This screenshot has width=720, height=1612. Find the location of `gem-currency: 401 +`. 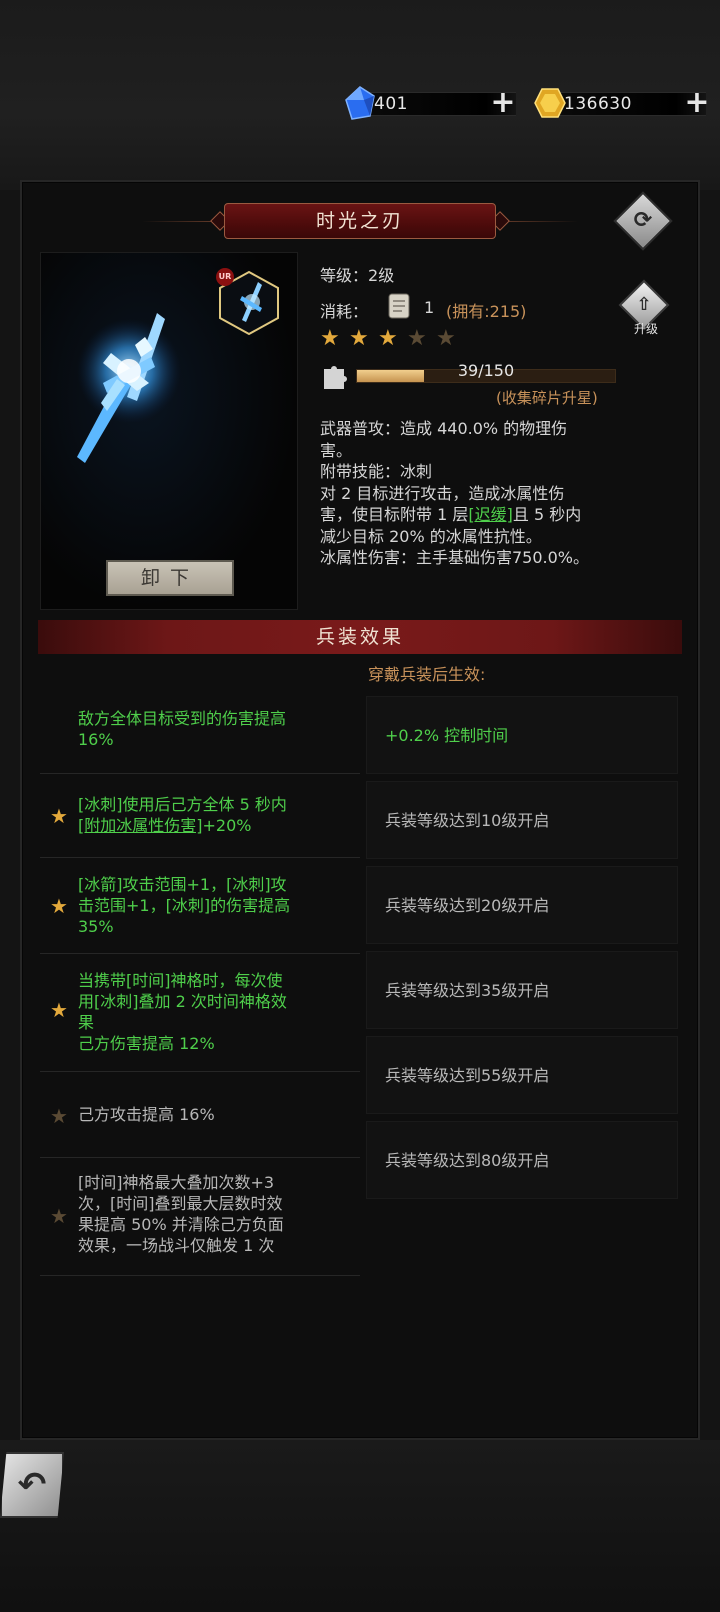

gem-currency: 401 + is located at coordinates (430, 103).